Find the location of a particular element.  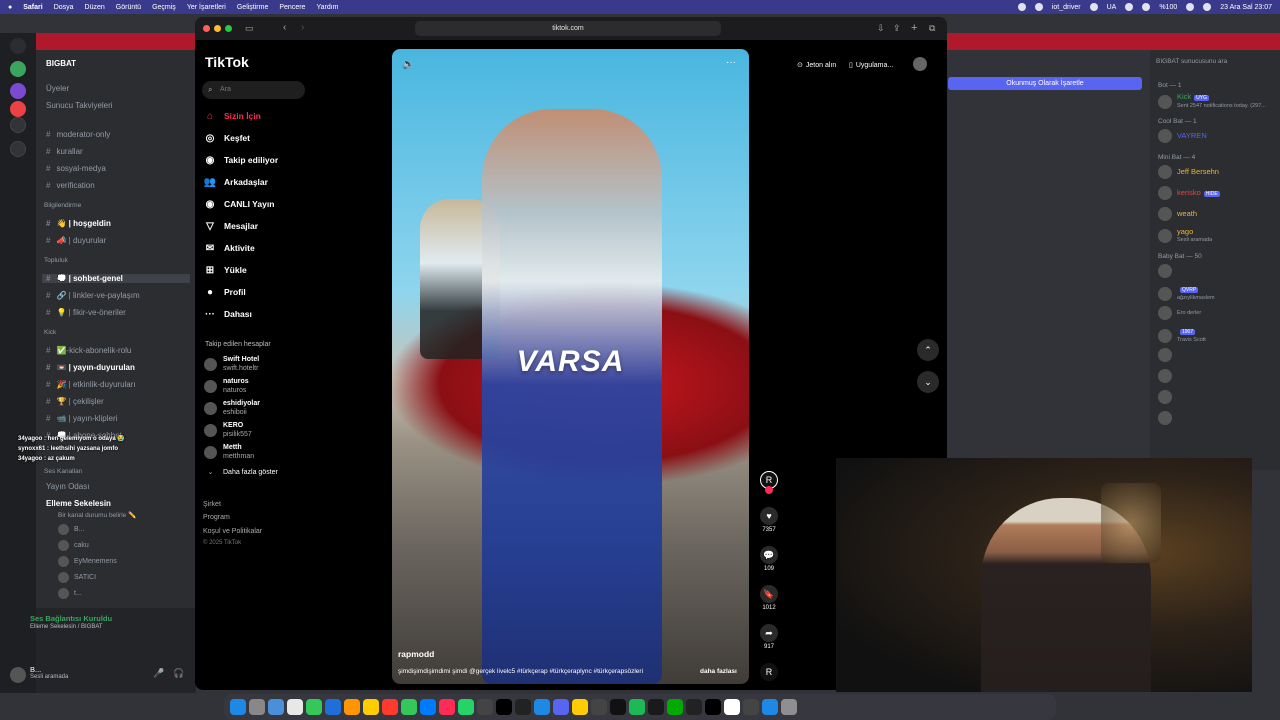

menu-yardim: Yardım is located at coordinates (327, 7).